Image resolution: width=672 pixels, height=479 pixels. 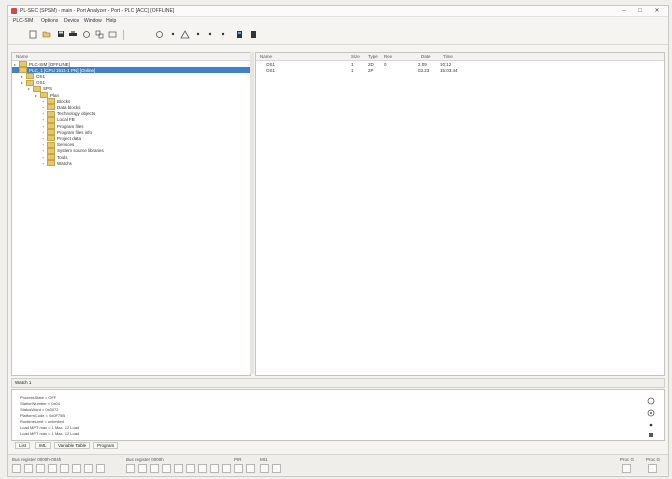 I want to click on info-icon, so click(x=650, y=424).